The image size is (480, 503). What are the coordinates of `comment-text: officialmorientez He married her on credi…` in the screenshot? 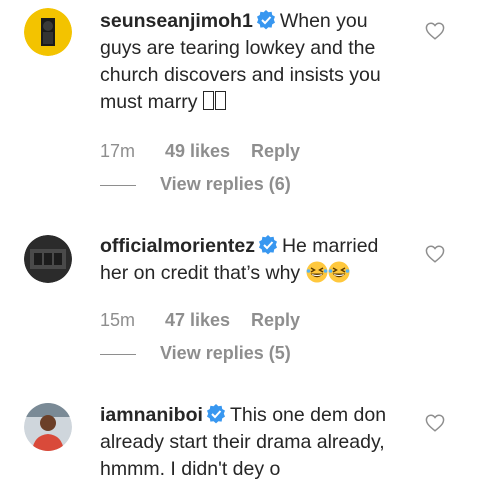 It's located at (250, 260).